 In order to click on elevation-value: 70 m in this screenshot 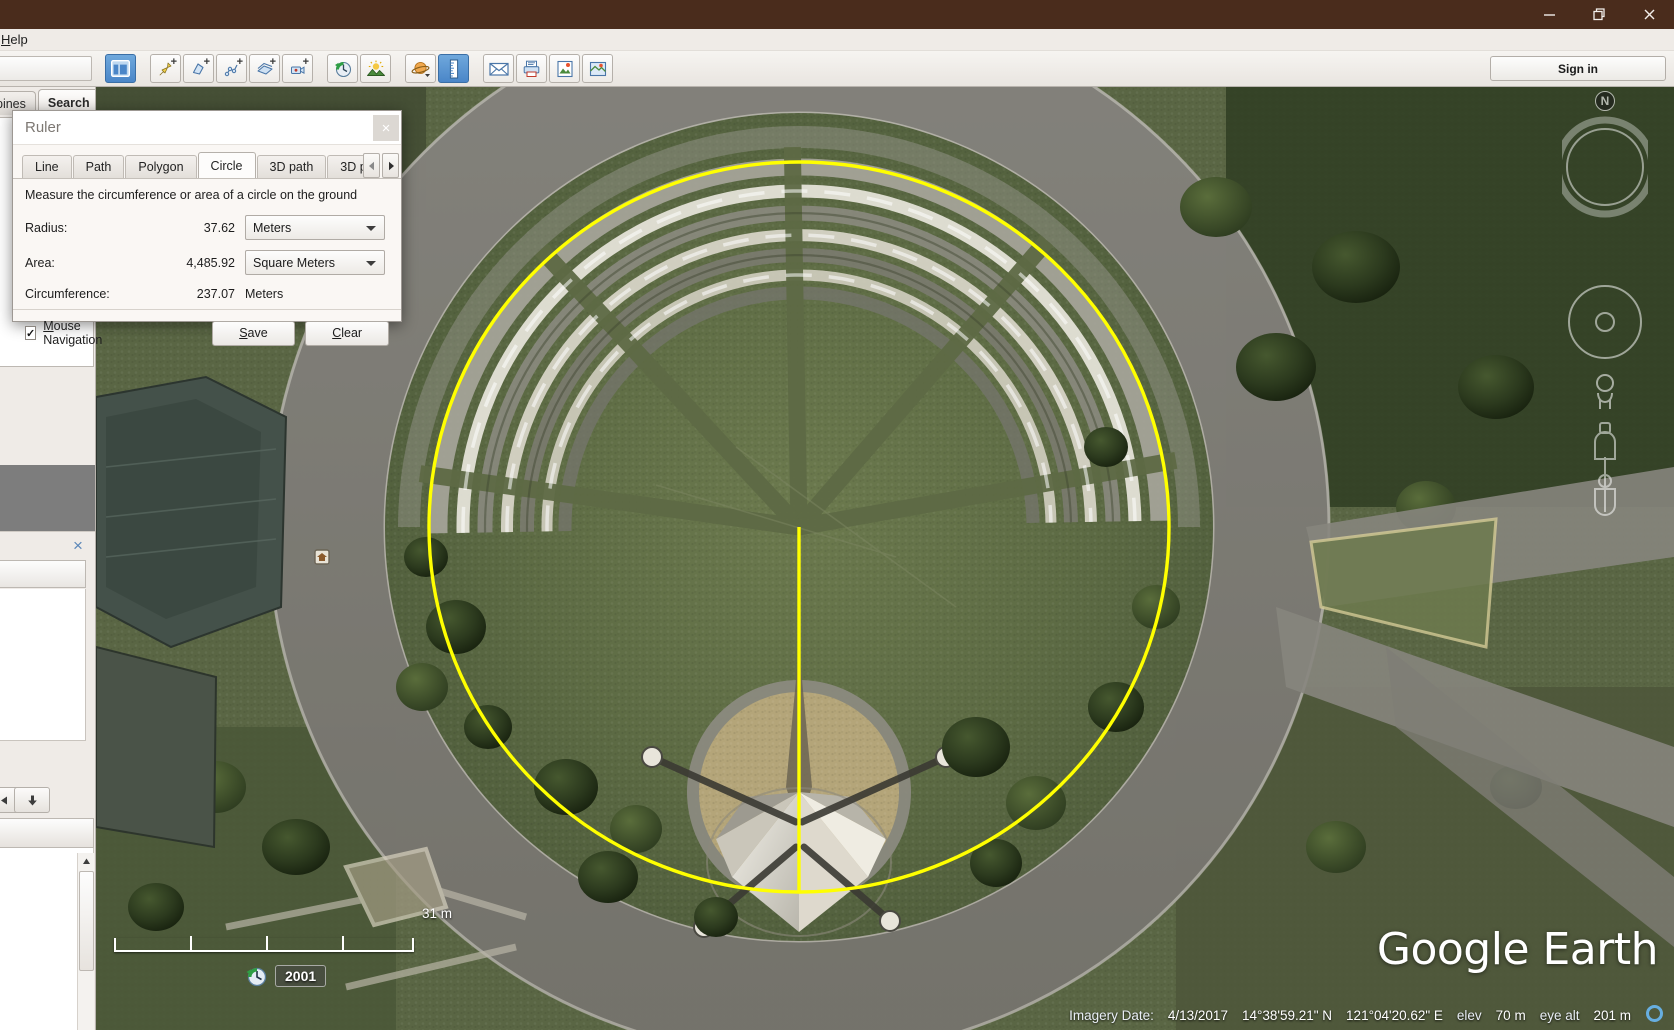, I will do `click(1510, 1015)`.